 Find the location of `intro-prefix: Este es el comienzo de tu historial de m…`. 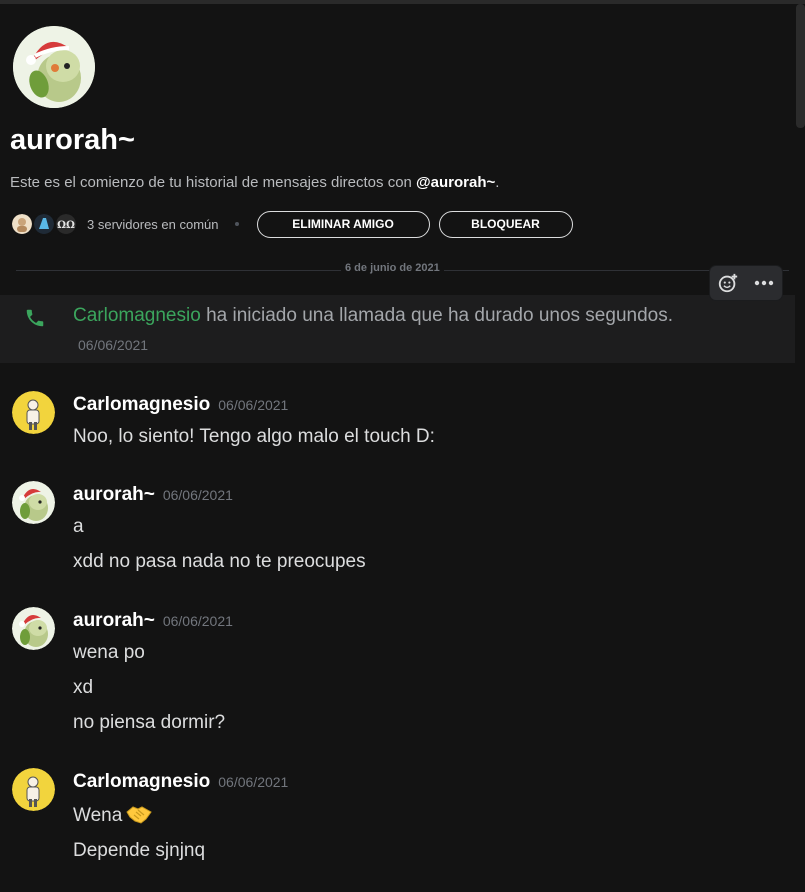

intro-prefix: Este es el comienzo de tu historial de m… is located at coordinates (213, 182).